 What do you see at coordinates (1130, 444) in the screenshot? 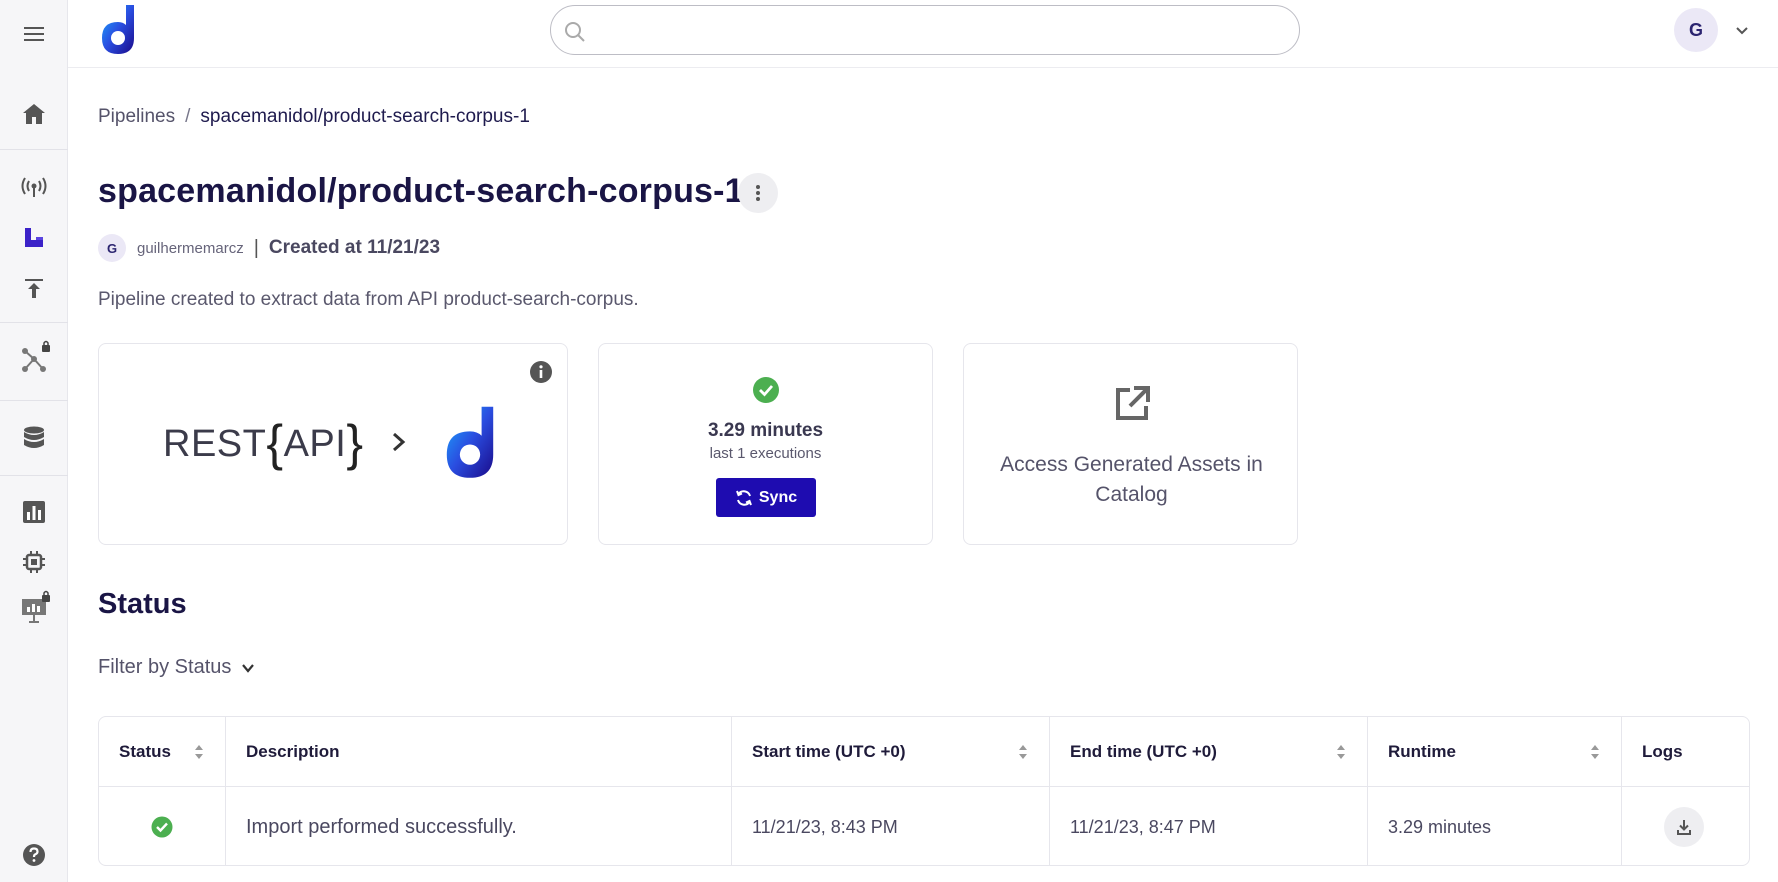
I see `catalog-card: Access Generated Assets in Catalog` at bounding box center [1130, 444].